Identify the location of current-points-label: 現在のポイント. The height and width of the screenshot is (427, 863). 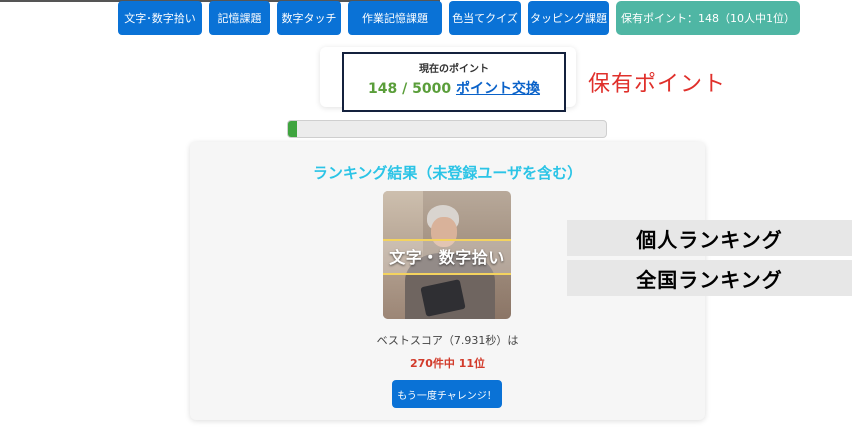
(454, 69).